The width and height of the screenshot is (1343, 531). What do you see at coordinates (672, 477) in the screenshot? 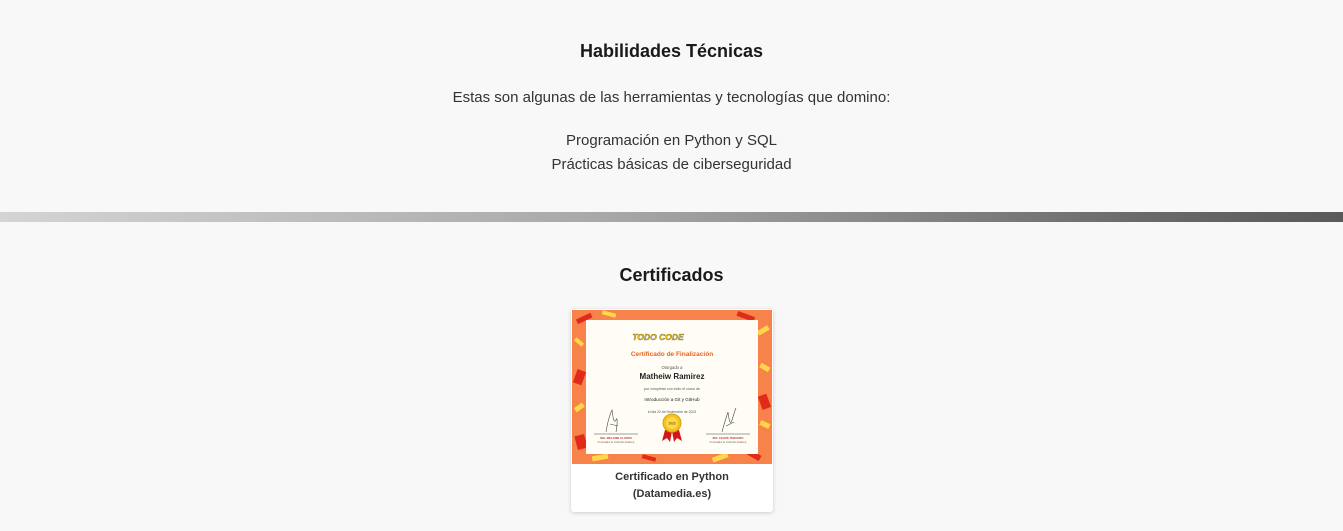
I see `certificate-caption-title: Certificado en Python` at bounding box center [672, 477].